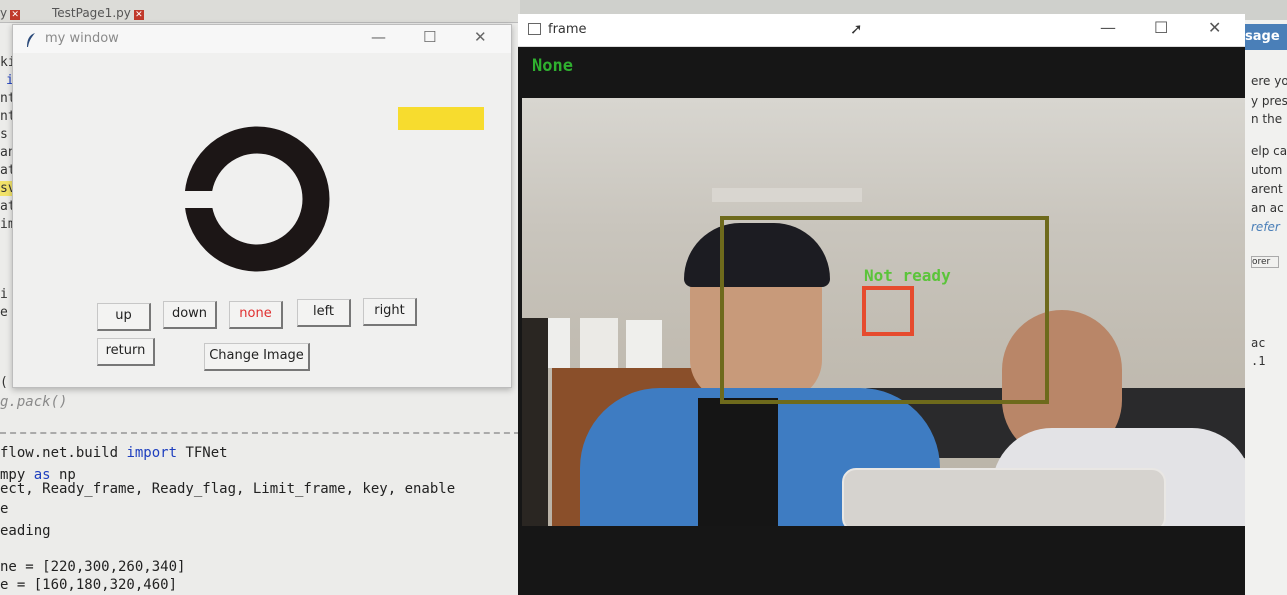 The image size is (1287, 595). I want to click on direction-ring-image, so click(256, 199).